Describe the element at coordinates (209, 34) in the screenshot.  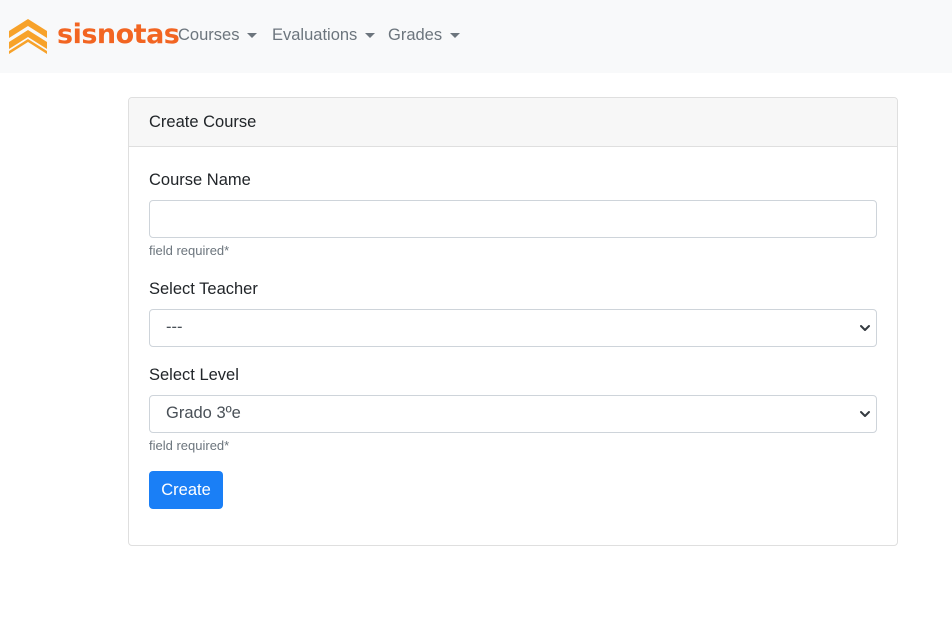
I see `nav-courses-label: Courses` at that location.